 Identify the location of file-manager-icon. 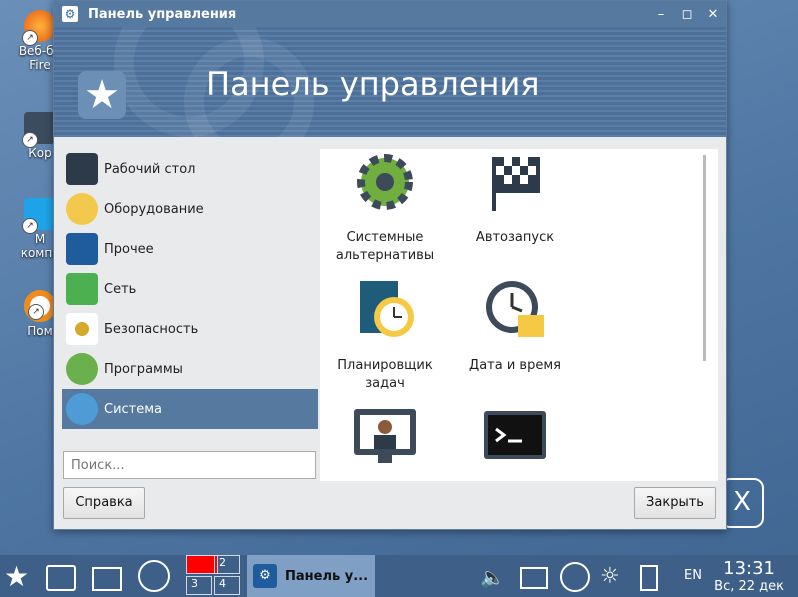
(154, 576).